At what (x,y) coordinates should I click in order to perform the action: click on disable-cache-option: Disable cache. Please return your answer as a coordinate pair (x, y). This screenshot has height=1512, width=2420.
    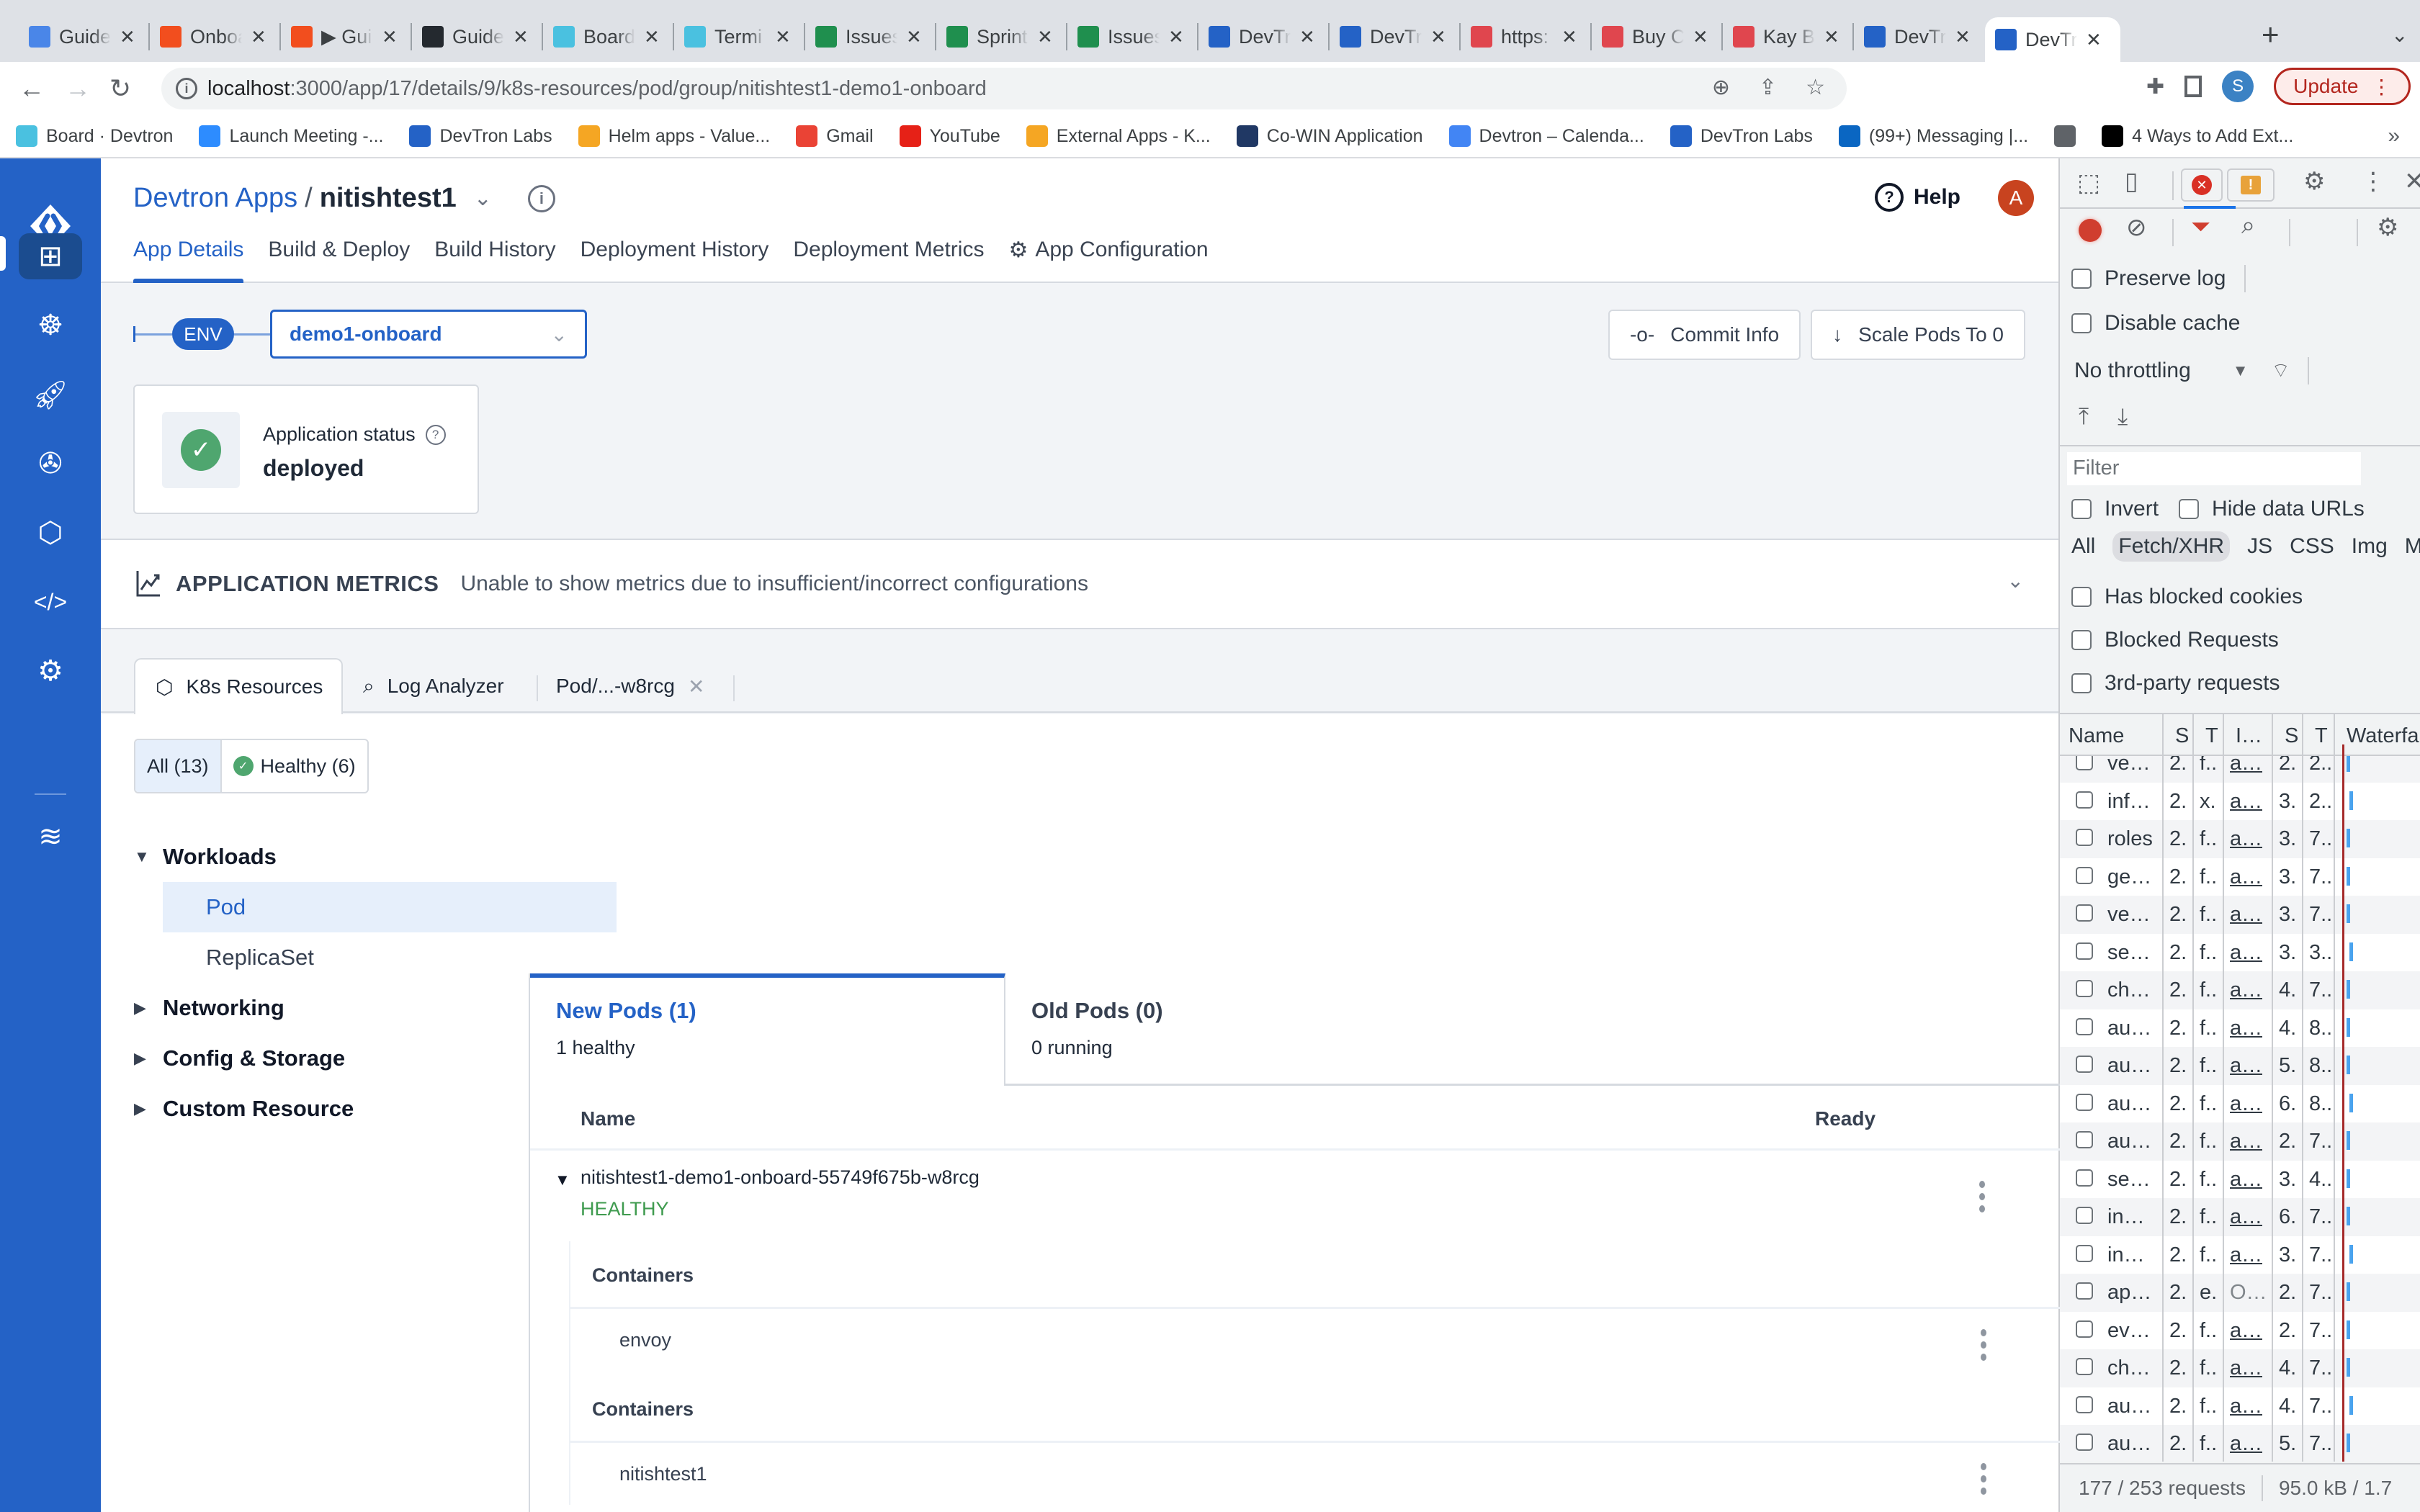
    Looking at the image, I should click on (2155, 323).